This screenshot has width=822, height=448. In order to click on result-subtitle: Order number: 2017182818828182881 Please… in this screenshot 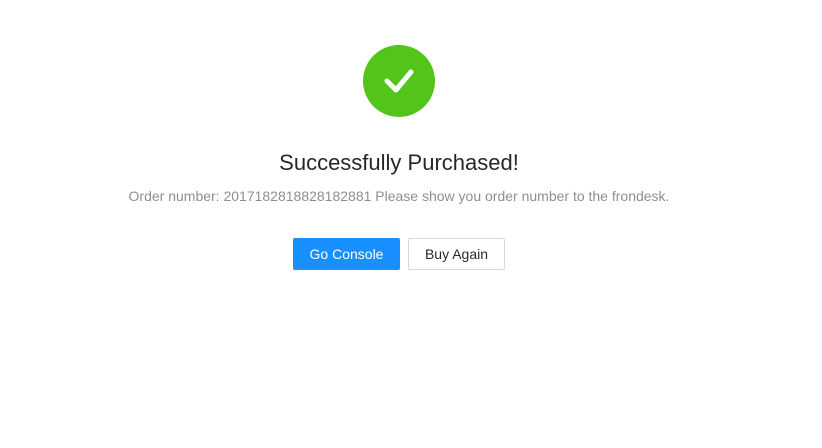, I will do `click(399, 196)`.